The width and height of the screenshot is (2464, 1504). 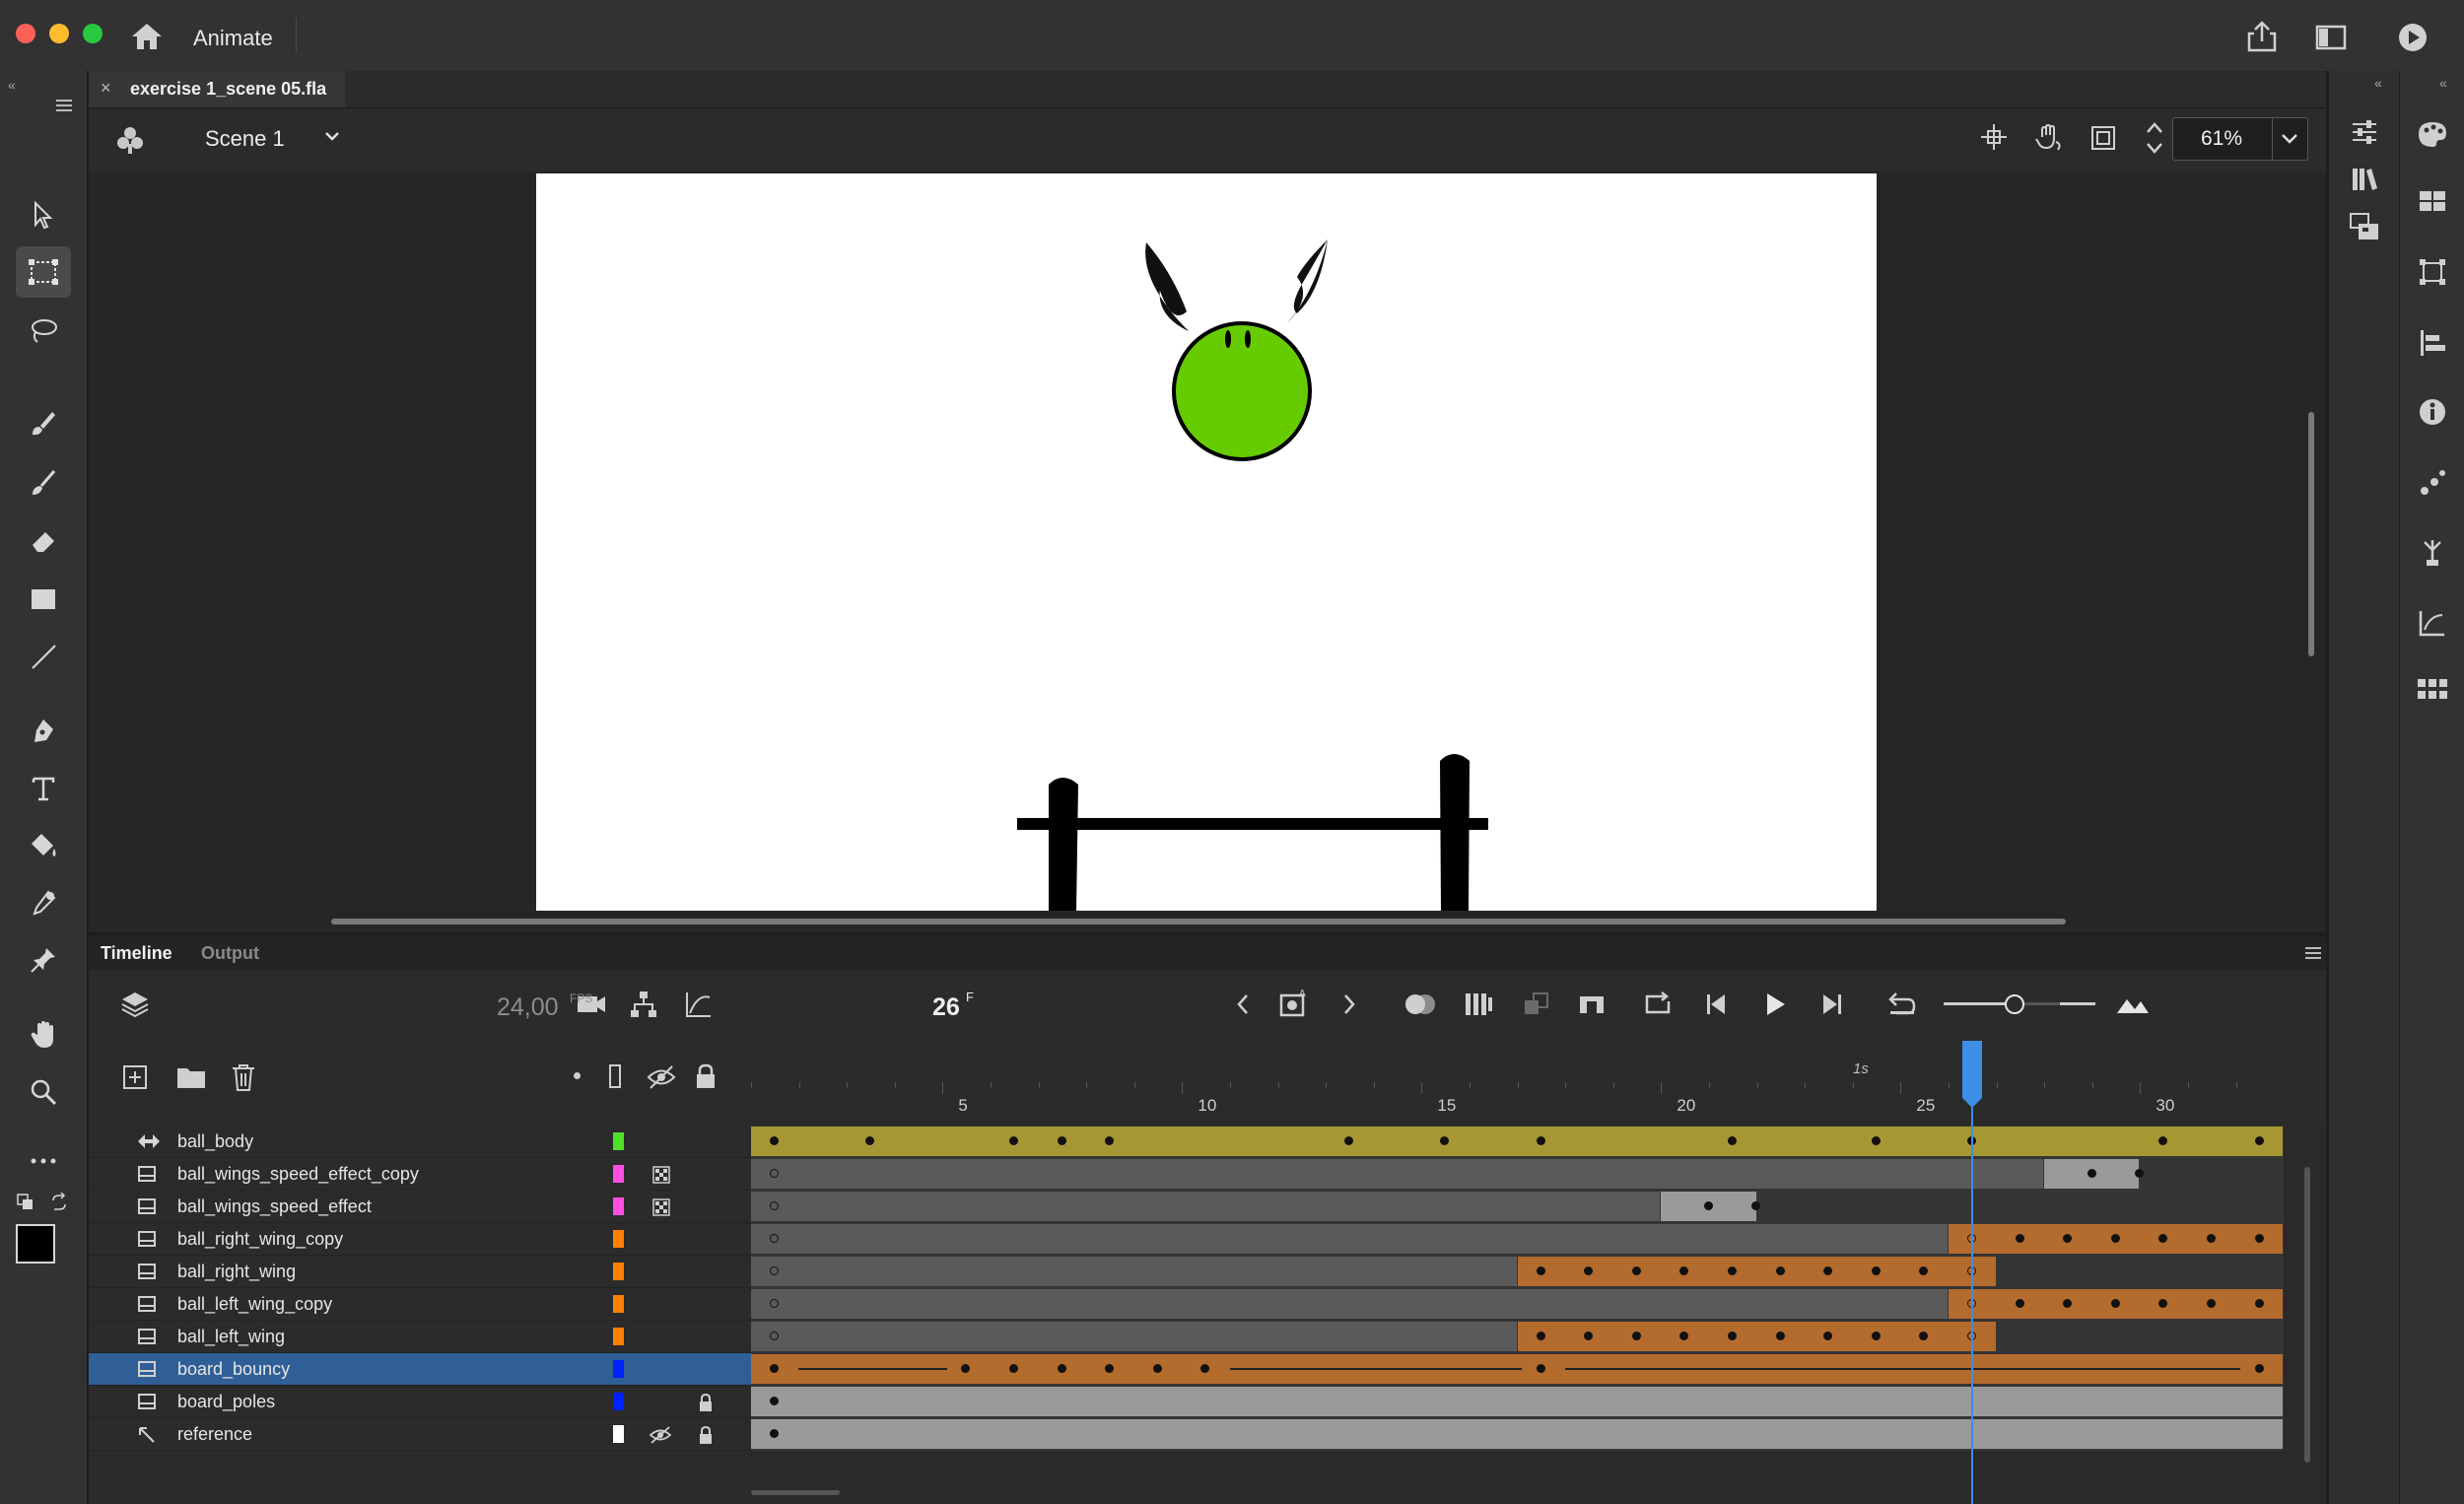 What do you see at coordinates (615, 1076) in the screenshot?
I see `outline-layers-icon` at bounding box center [615, 1076].